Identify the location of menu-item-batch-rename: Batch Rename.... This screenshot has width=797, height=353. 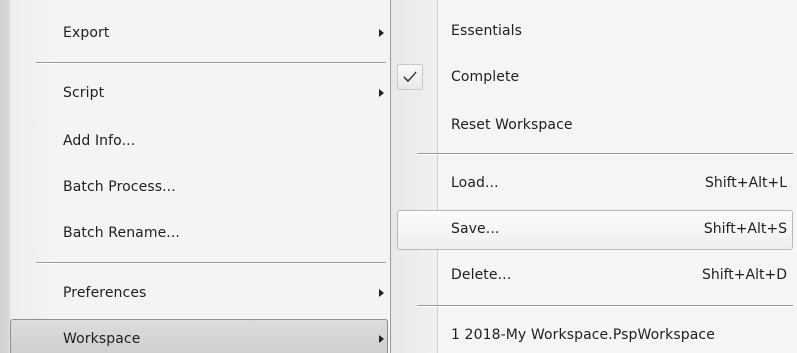
(195, 233).